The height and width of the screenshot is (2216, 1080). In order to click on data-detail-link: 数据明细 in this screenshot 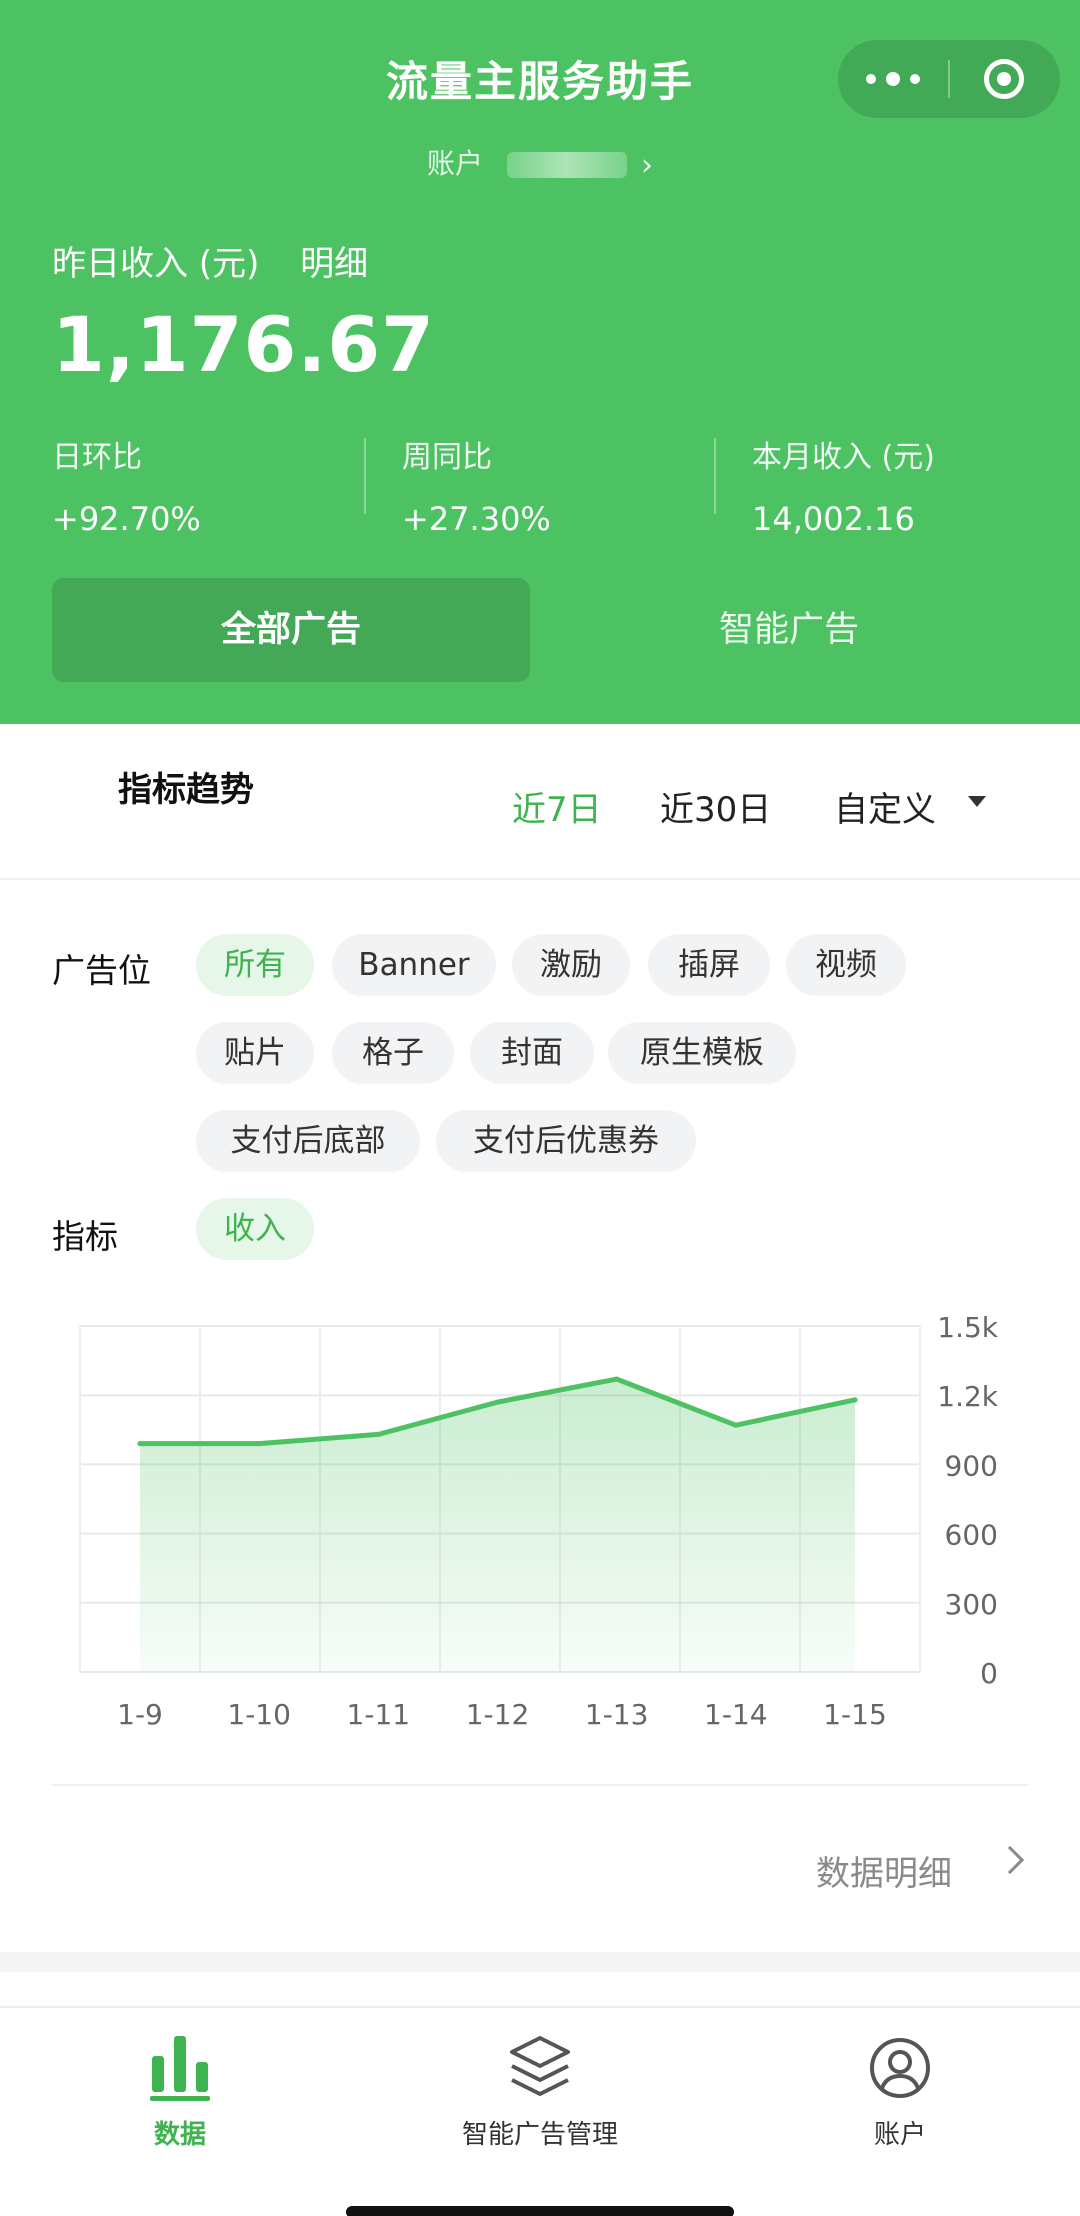, I will do `click(884, 1870)`.